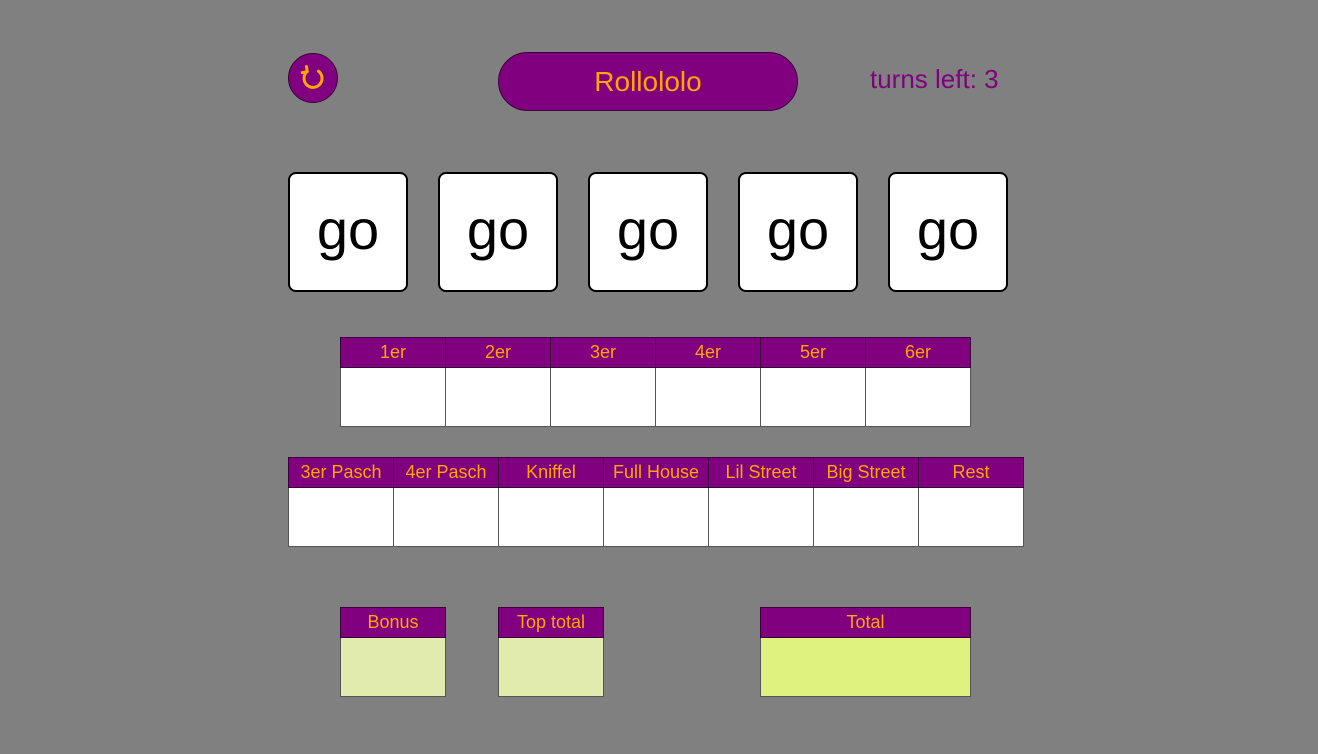 This screenshot has width=1318, height=754. Describe the element at coordinates (603, 397) in the screenshot. I see `score-cell-threes` at that location.